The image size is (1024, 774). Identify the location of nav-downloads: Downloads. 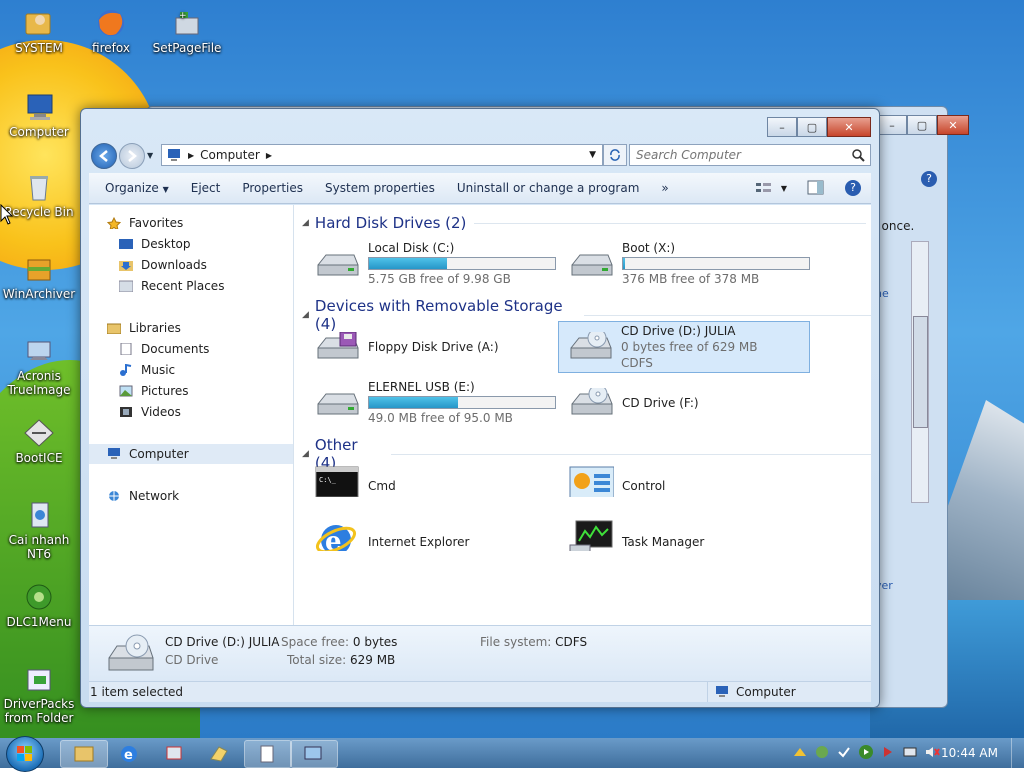
(163, 265).